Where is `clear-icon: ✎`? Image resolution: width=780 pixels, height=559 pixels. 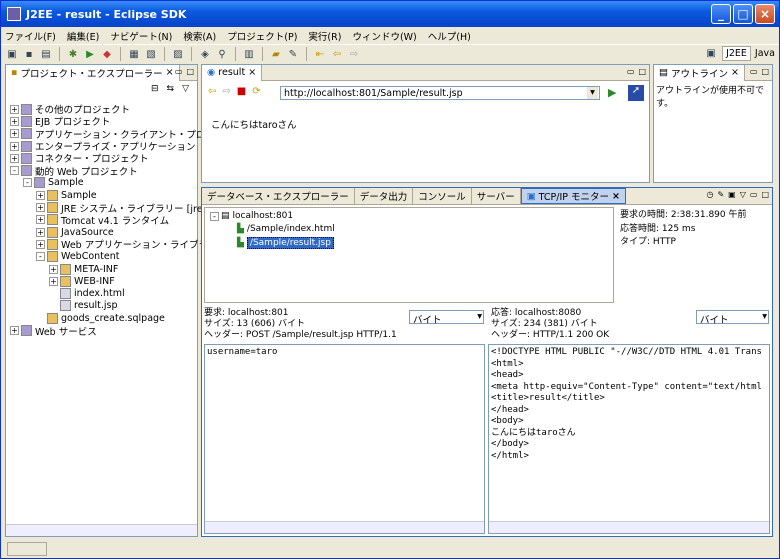
clear-icon: ✎ is located at coordinates (720, 194).